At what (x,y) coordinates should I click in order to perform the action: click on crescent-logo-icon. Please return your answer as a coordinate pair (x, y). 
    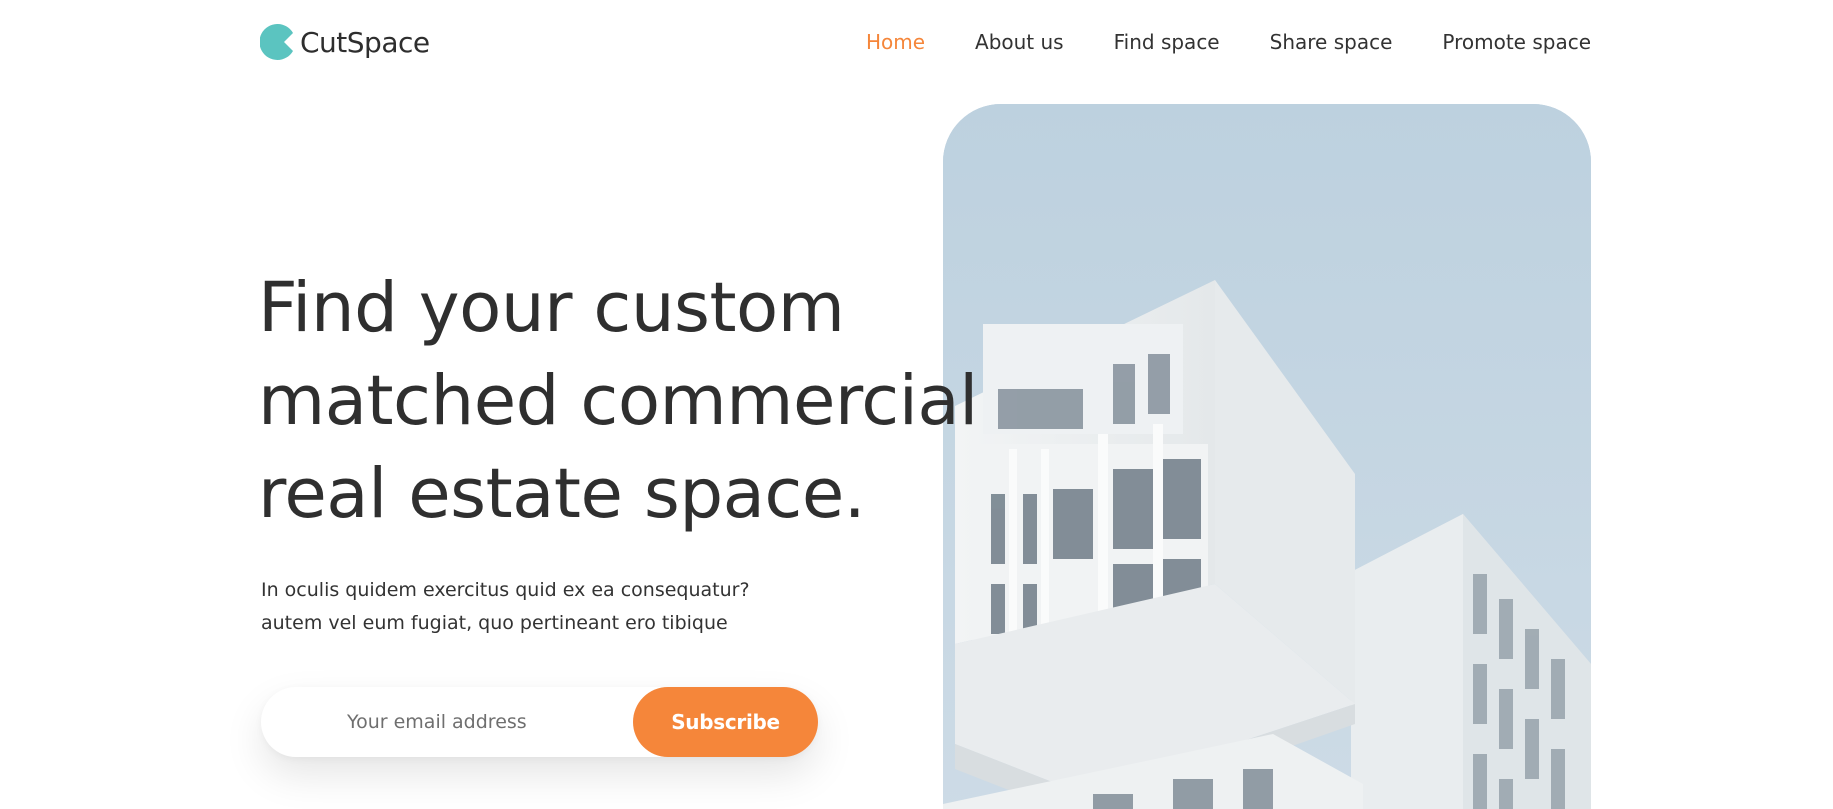
    Looking at the image, I should click on (276, 42).